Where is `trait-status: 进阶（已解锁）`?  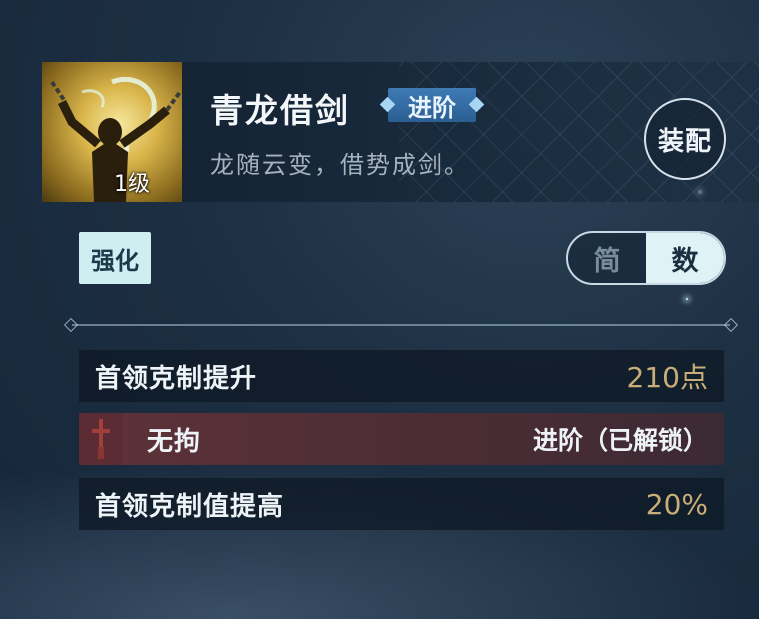 trait-status: 进阶（已解锁） is located at coordinates (620, 440).